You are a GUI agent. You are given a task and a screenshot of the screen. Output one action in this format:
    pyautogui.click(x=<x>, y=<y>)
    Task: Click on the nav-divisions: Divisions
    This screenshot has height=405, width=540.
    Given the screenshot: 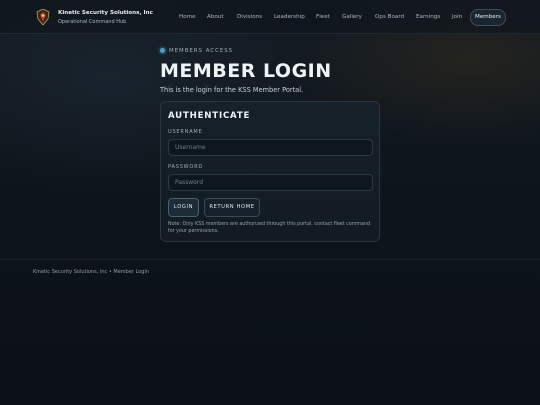 What is the action you would take?
    pyautogui.click(x=249, y=17)
    